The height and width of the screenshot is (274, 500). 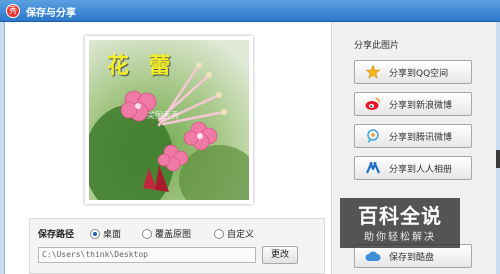 What do you see at coordinates (377, 46) in the screenshot?
I see `share-heading: 分享此图片` at bounding box center [377, 46].